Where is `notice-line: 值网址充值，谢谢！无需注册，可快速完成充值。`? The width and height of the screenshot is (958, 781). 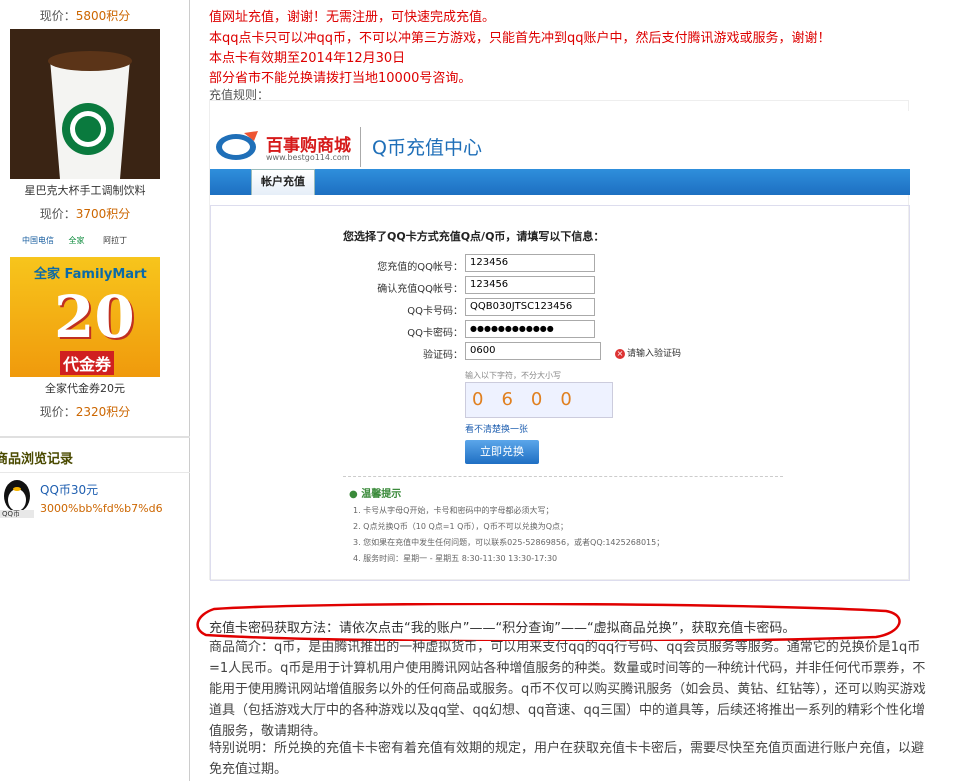
notice-line: 值网址充值，谢谢！无需注册，可快速完成充值。 is located at coordinates (352, 17).